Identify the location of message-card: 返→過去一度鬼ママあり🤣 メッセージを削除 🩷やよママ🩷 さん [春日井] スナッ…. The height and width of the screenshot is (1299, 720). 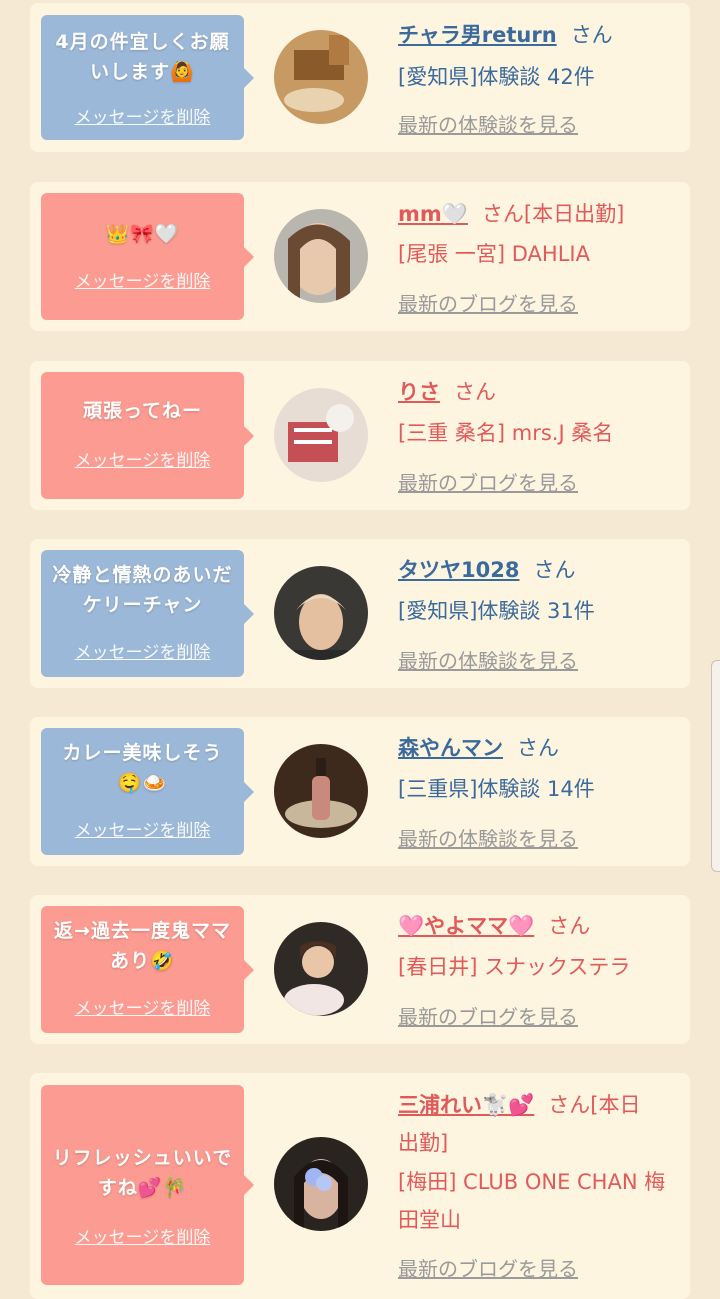
(360, 969).